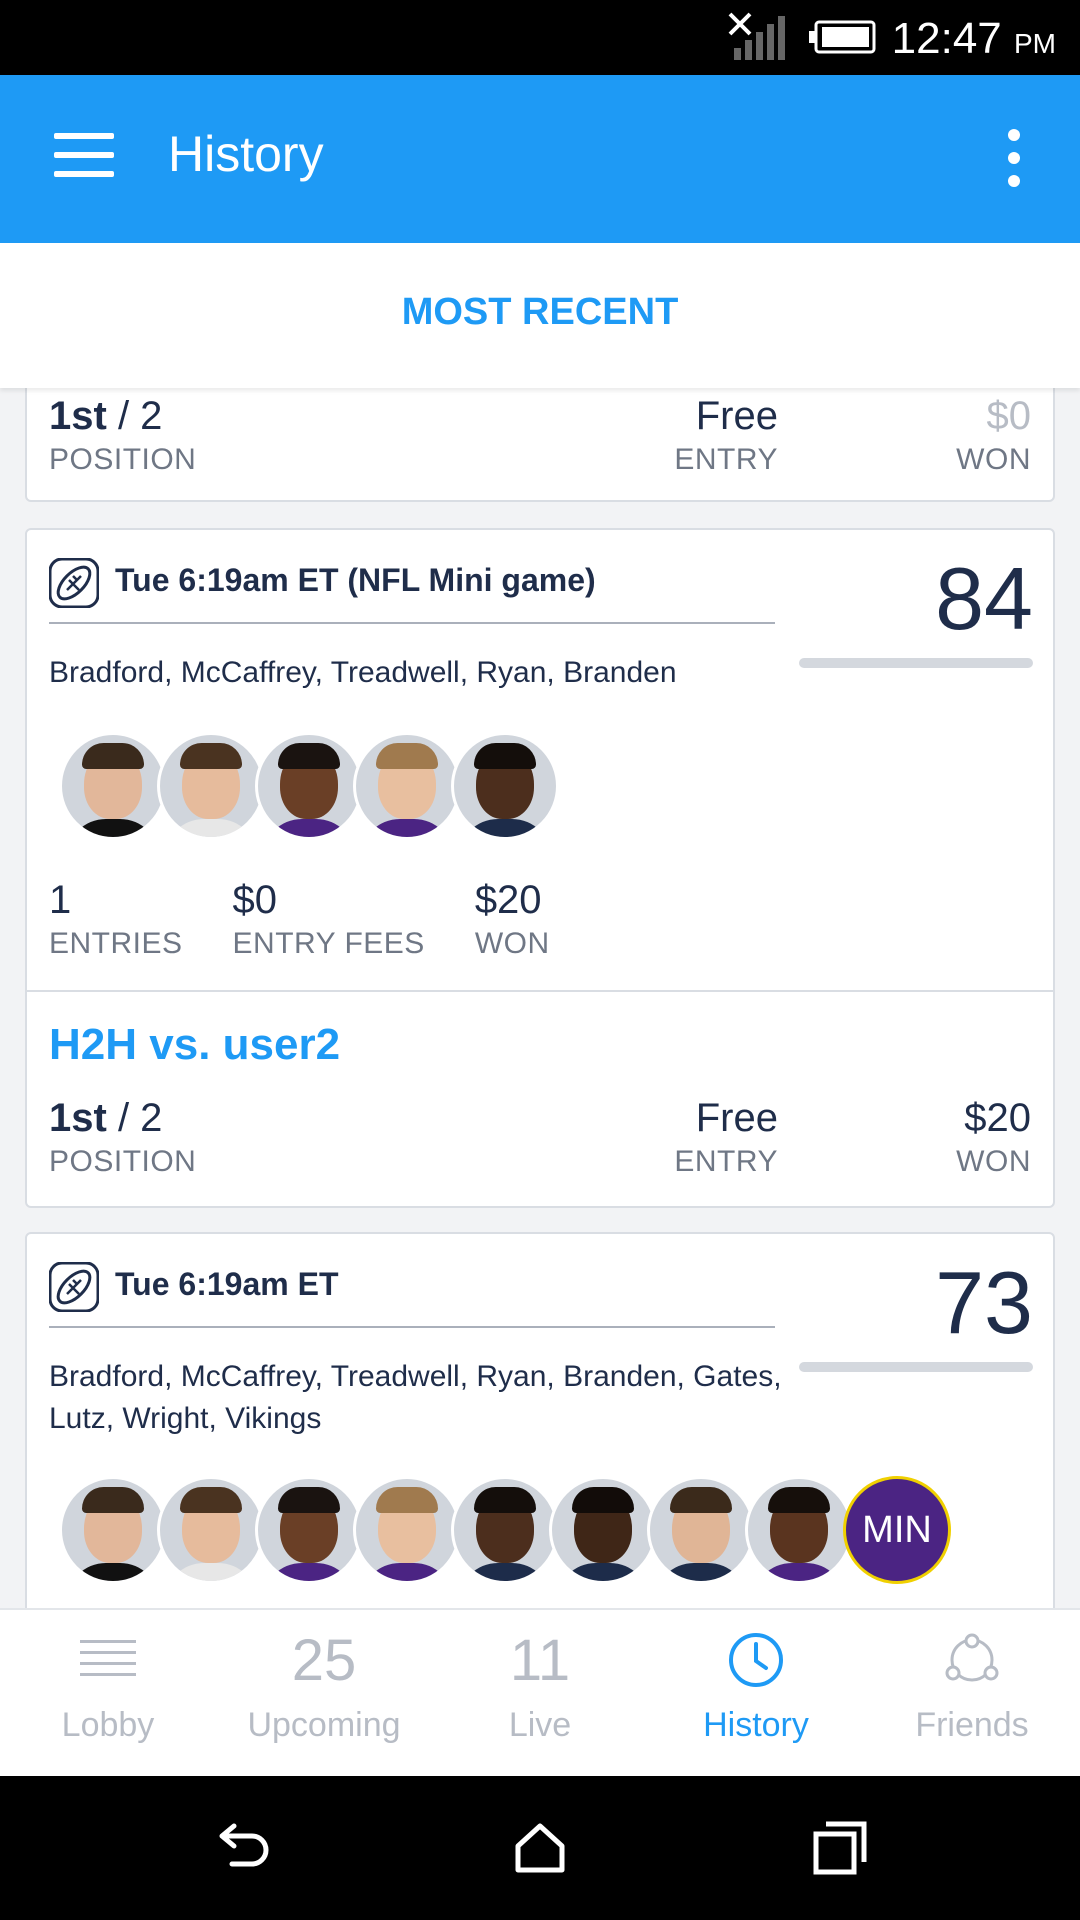 Image resolution: width=1080 pixels, height=1920 pixels. What do you see at coordinates (972, 1693) in the screenshot?
I see `nav-friends: Friends` at bounding box center [972, 1693].